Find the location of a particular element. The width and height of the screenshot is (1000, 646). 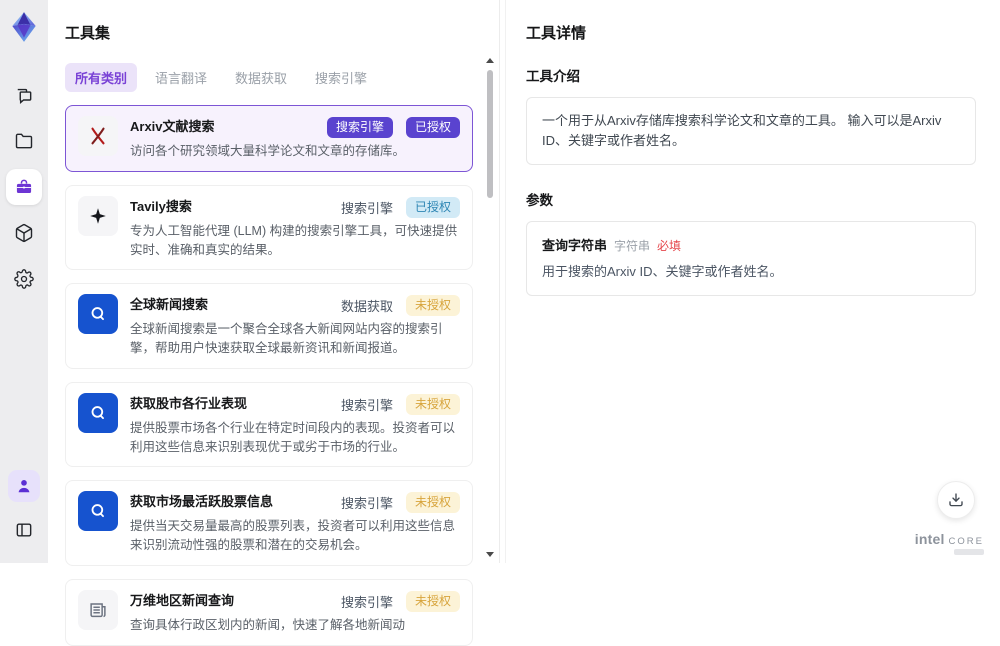

sidebar-rail is located at coordinates (24, 281).